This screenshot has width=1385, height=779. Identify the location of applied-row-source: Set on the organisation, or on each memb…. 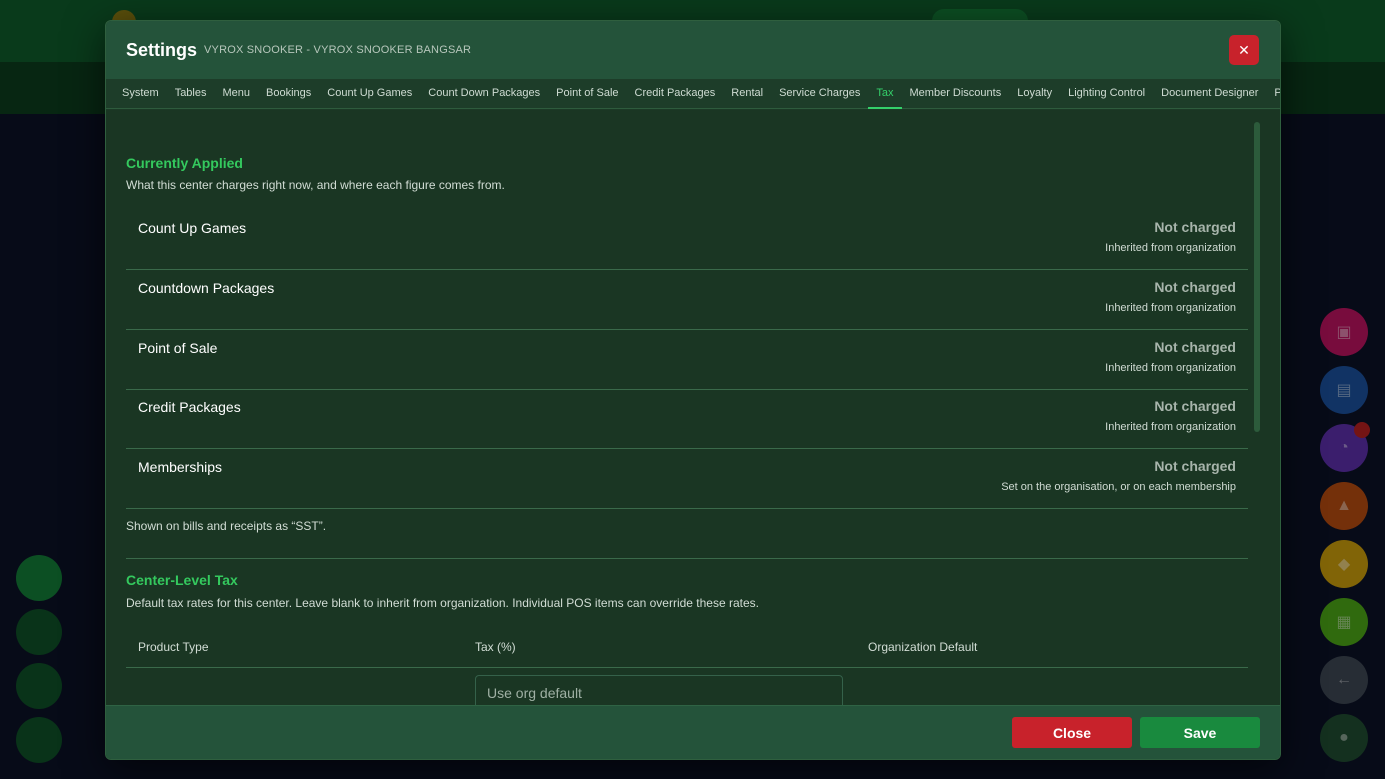
(1118, 487).